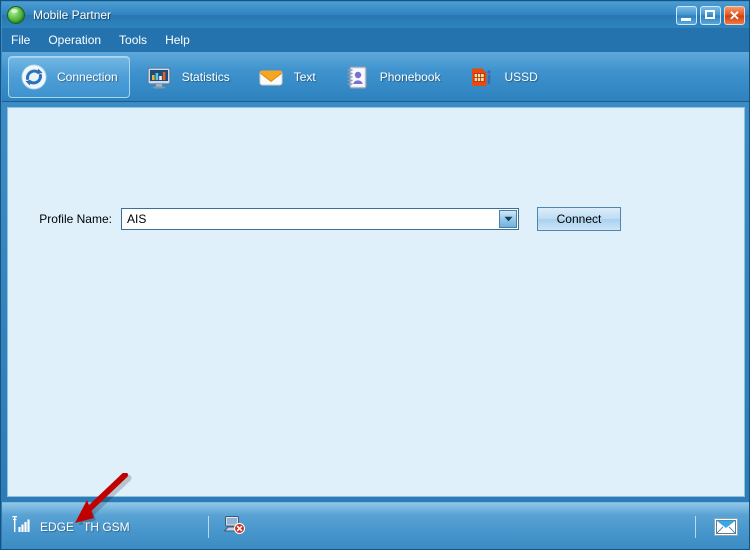 The width and height of the screenshot is (750, 550). What do you see at coordinates (686, 15) in the screenshot?
I see `minimize-button` at bounding box center [686, 15].